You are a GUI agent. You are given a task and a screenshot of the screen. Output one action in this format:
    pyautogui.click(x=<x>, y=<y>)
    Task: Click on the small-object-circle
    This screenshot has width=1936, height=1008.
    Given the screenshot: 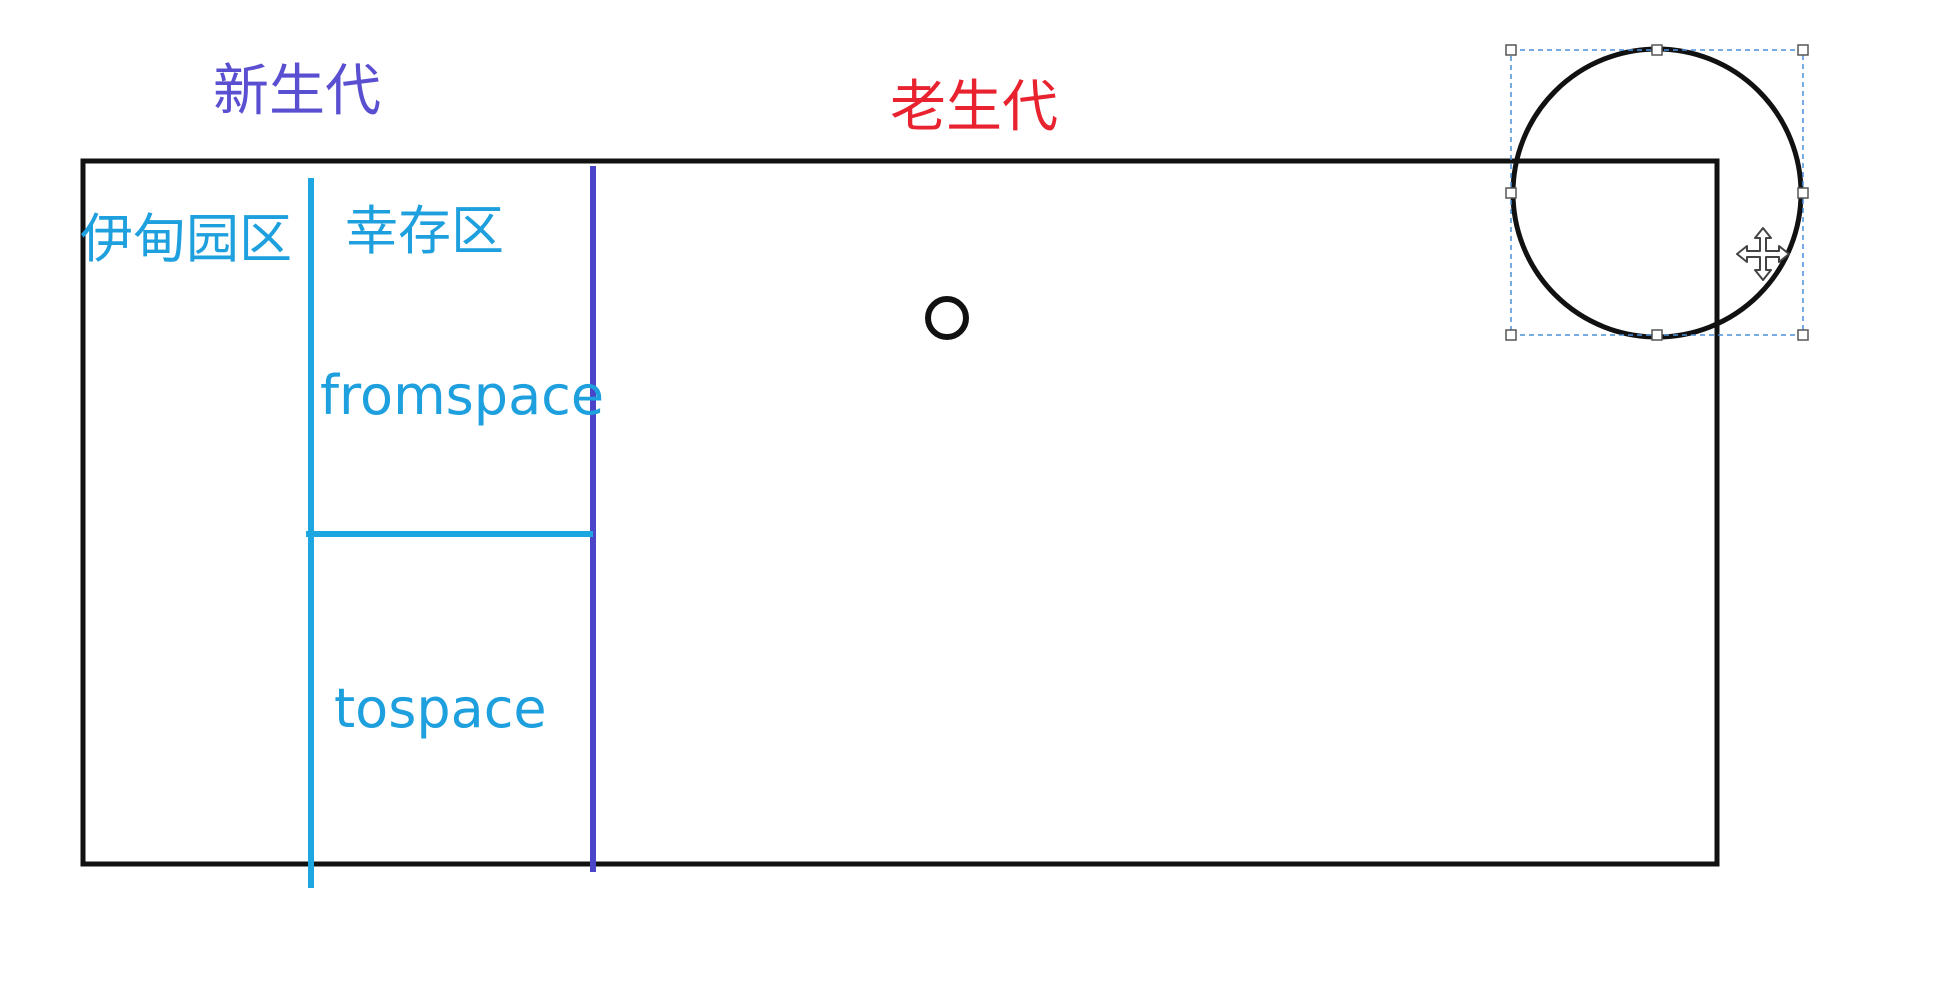 What is the action you would take?
    pyautogui.click(x=947, y=318)
    